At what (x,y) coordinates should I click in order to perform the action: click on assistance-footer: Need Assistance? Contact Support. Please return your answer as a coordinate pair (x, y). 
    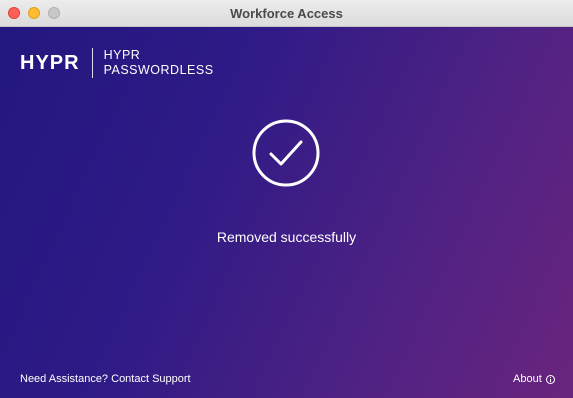
    Looking at the image, I should click on (105, 379).